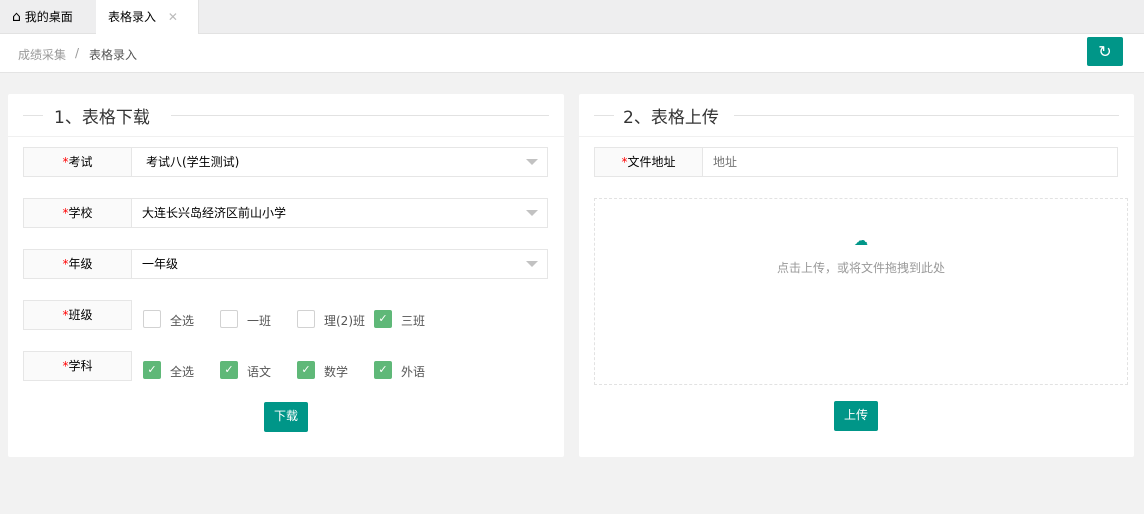 Image resolution: width=1144 pixels, height=514 pixels. I want to click on card-header: 1、表格下载, so click(286, 115).